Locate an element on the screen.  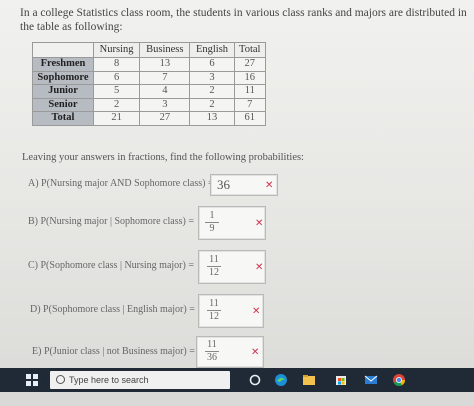
answer-d-input: 11 12 ✕ is located at coordinates (231, 311).